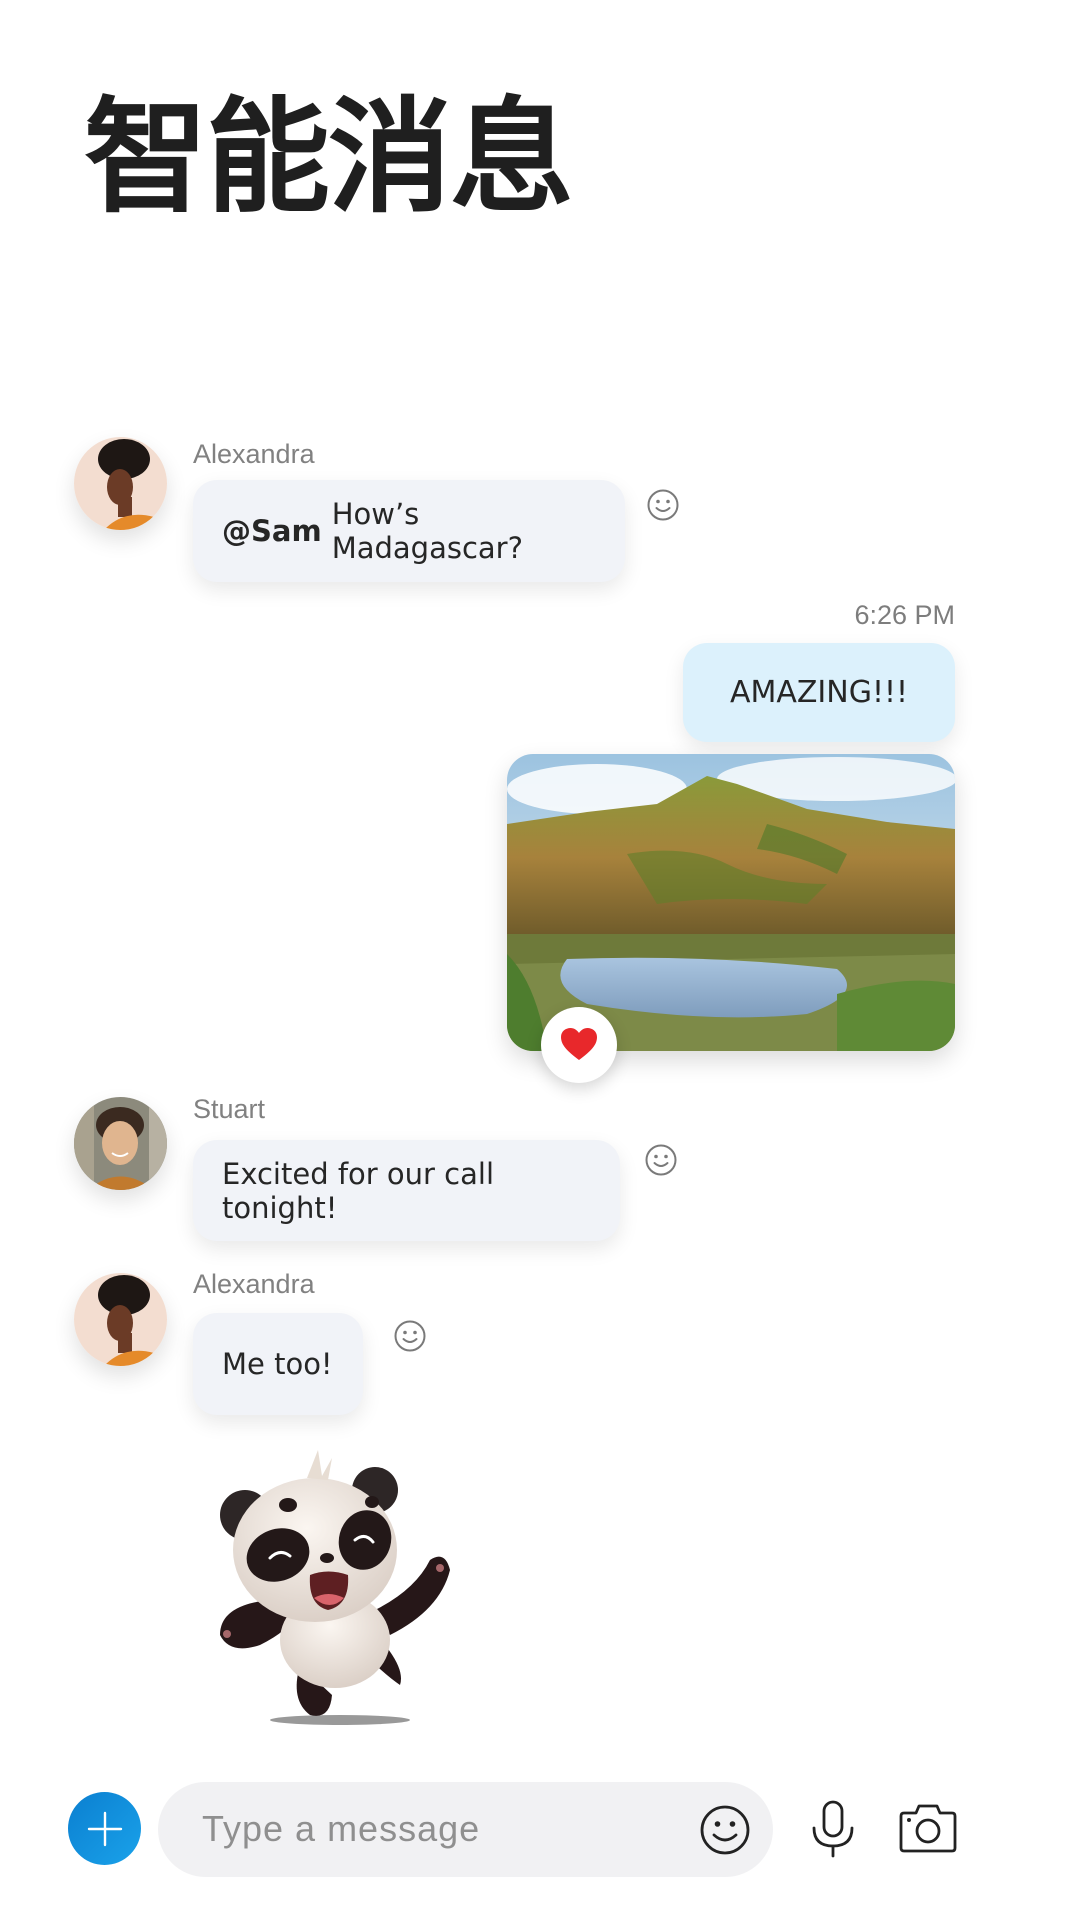  What do you see at coordinates (335, 1587) in the screenshot?
I see `dancing-panda-icon` at bounding box center [335, 1587].